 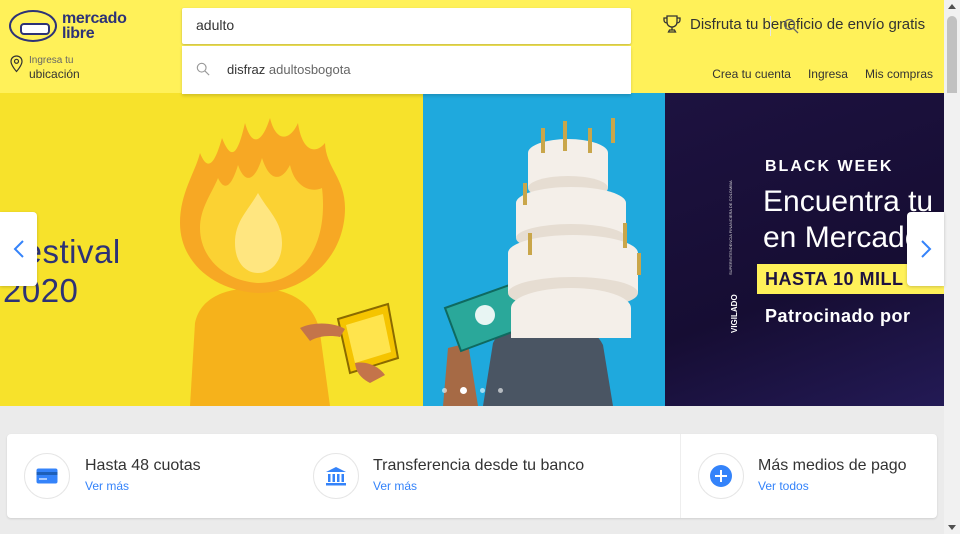 What do you see at coordinates (78, 33) in the screenshot?
I see `logo-line-2: libre` at bounding box center [78, 33].